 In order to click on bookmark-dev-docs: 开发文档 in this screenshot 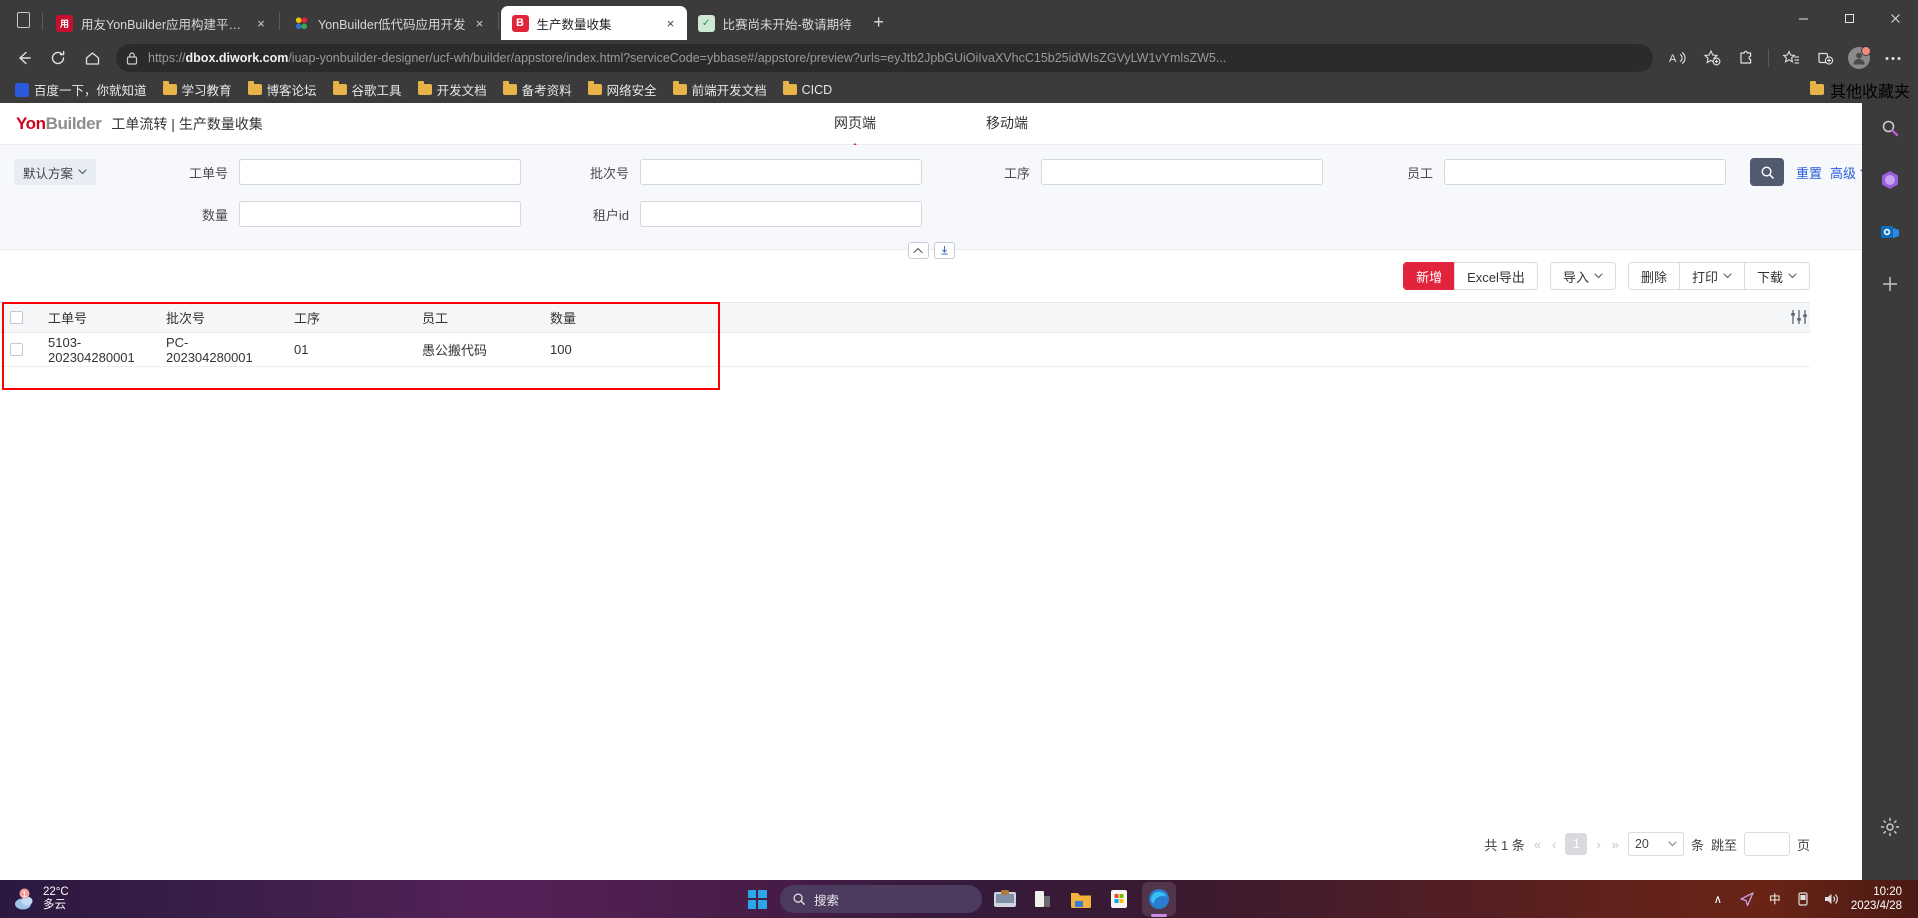, I will do `click(452, 89)`.